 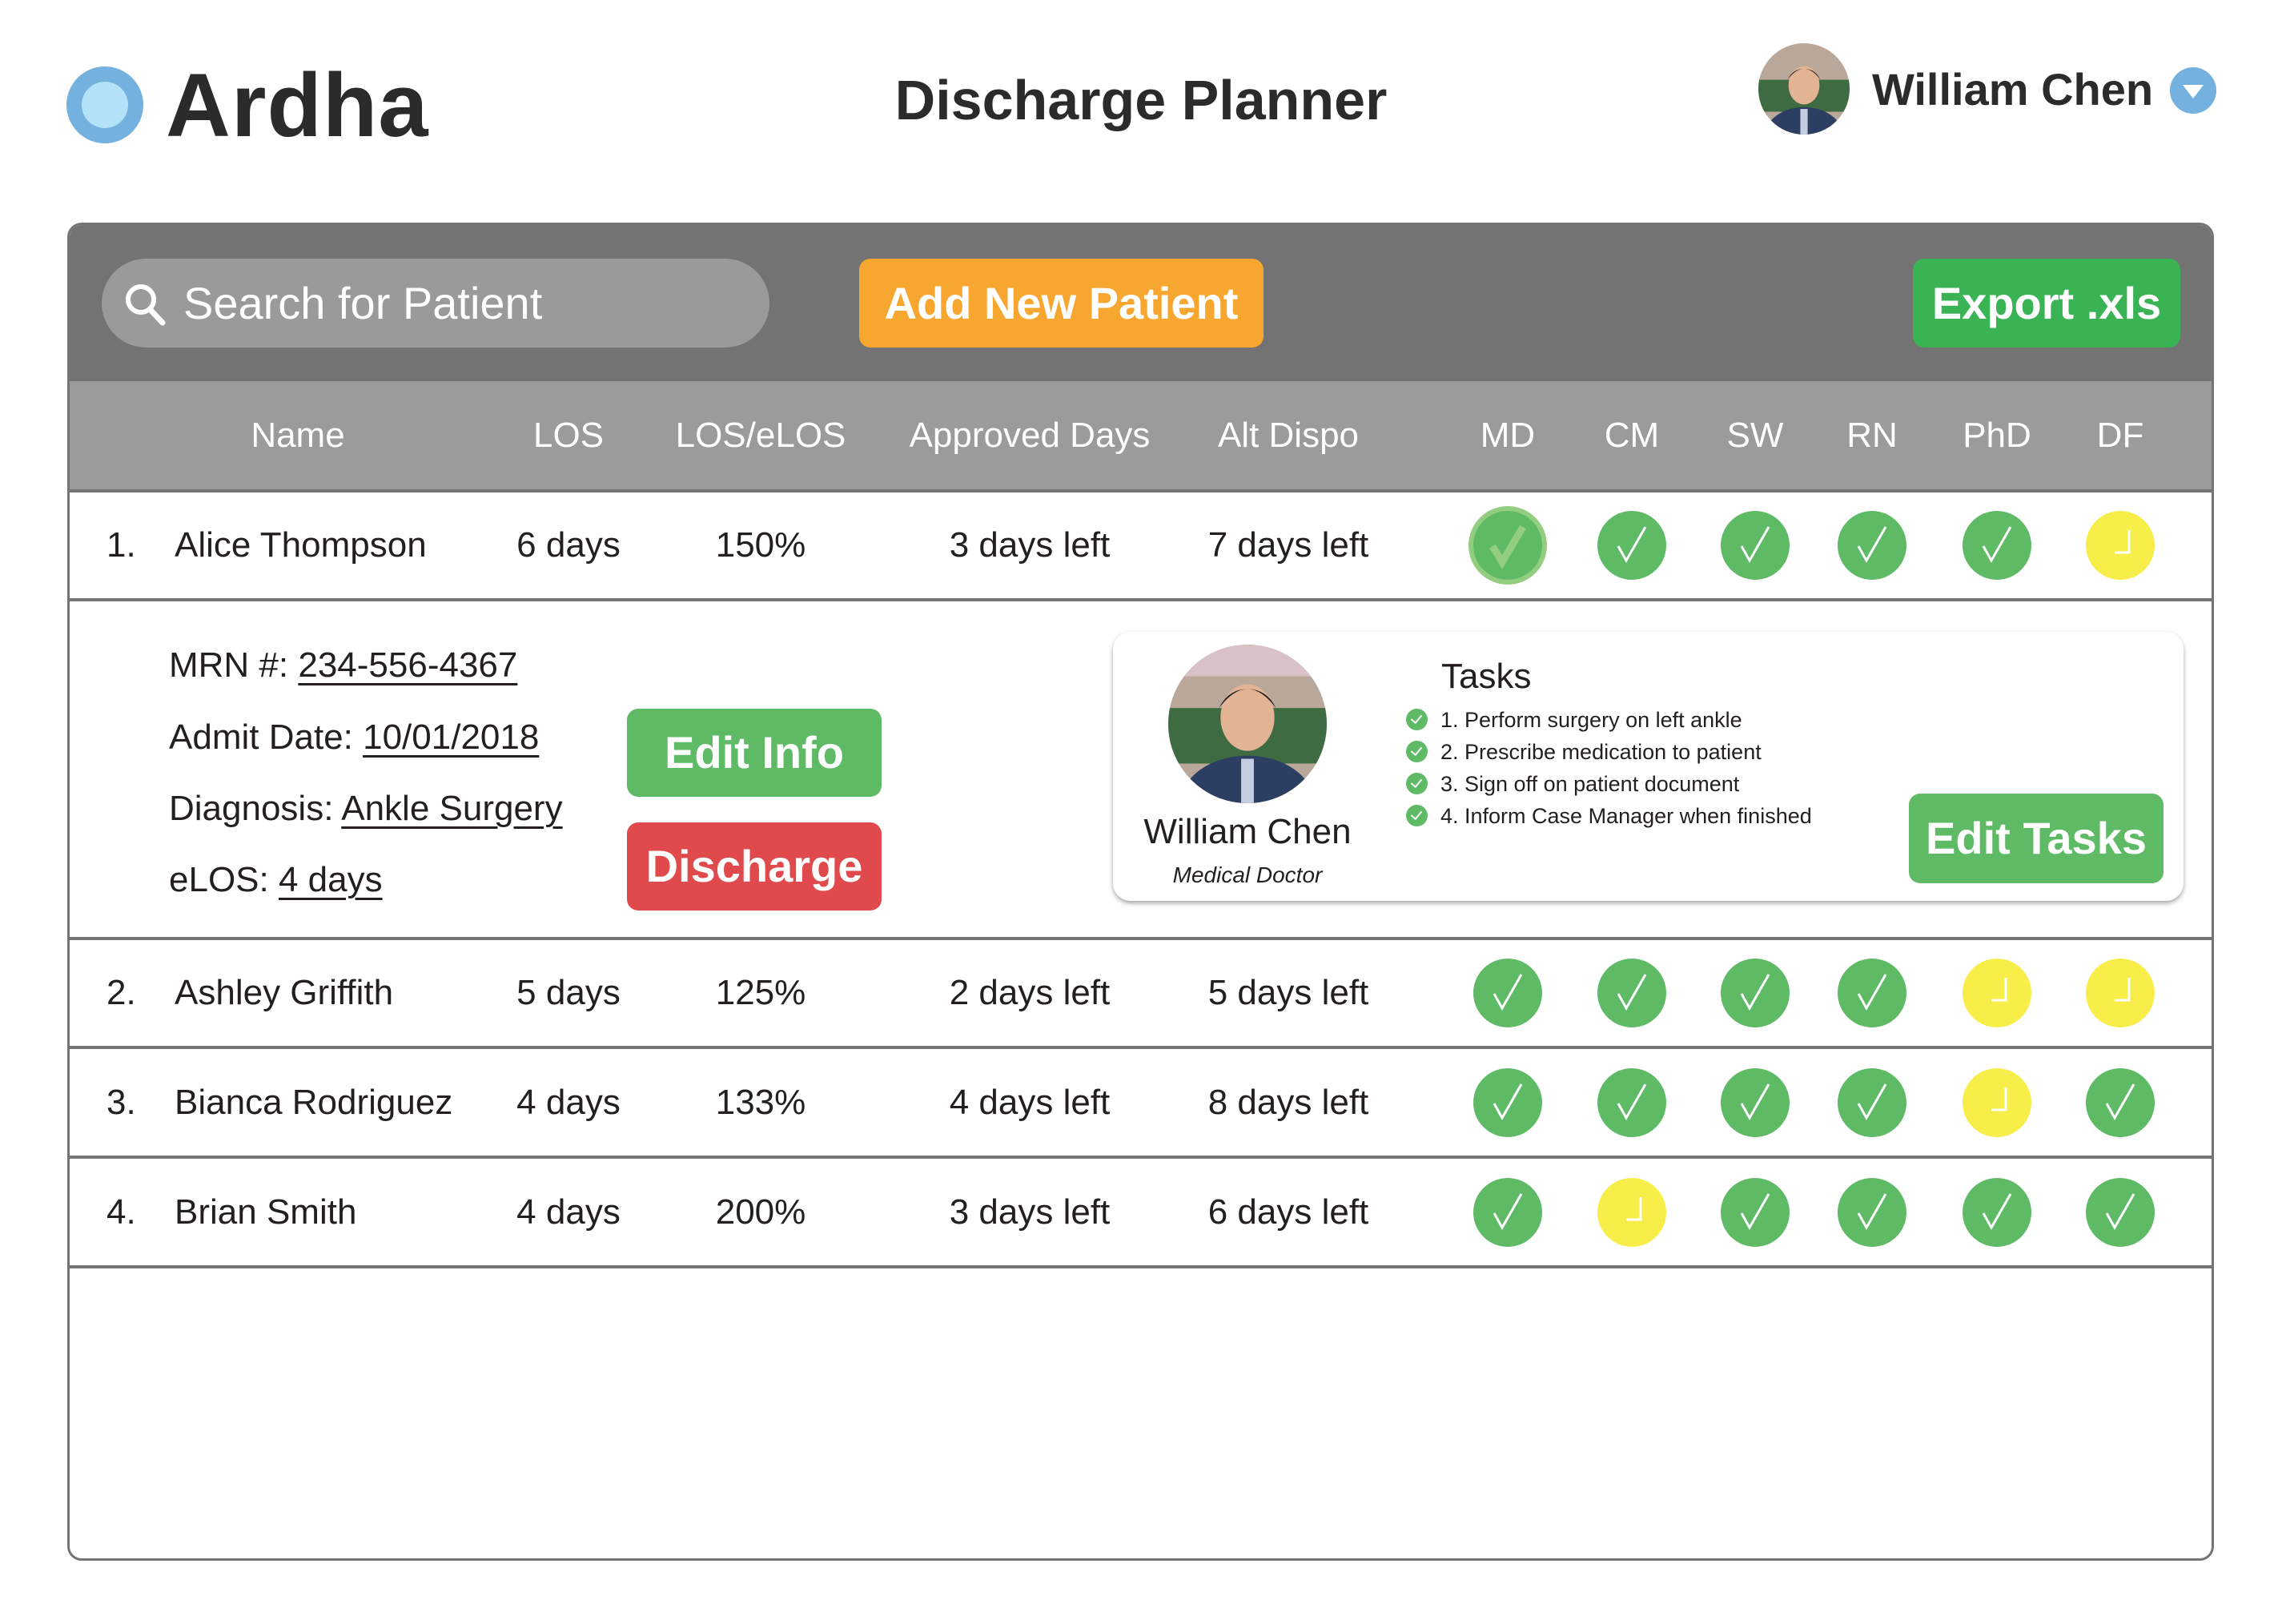 I want to click on task-item: 1. Perform surgery on left ankle, so click(x=1574, y=719).